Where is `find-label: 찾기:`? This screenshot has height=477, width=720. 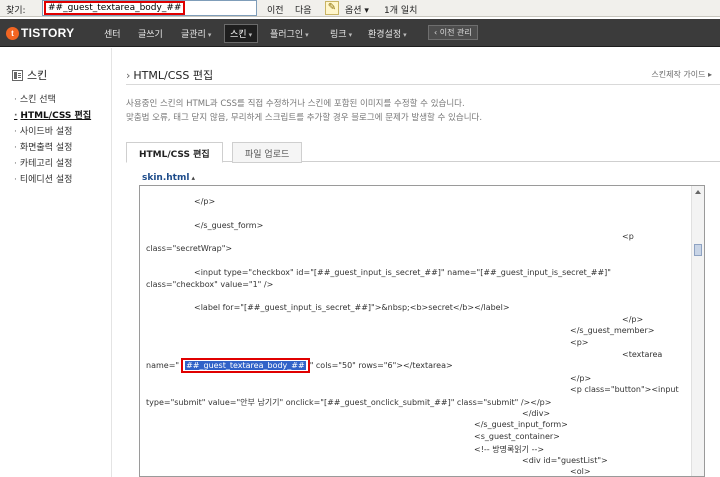
find-label: 찾기: is located at coordinates (16, 11).